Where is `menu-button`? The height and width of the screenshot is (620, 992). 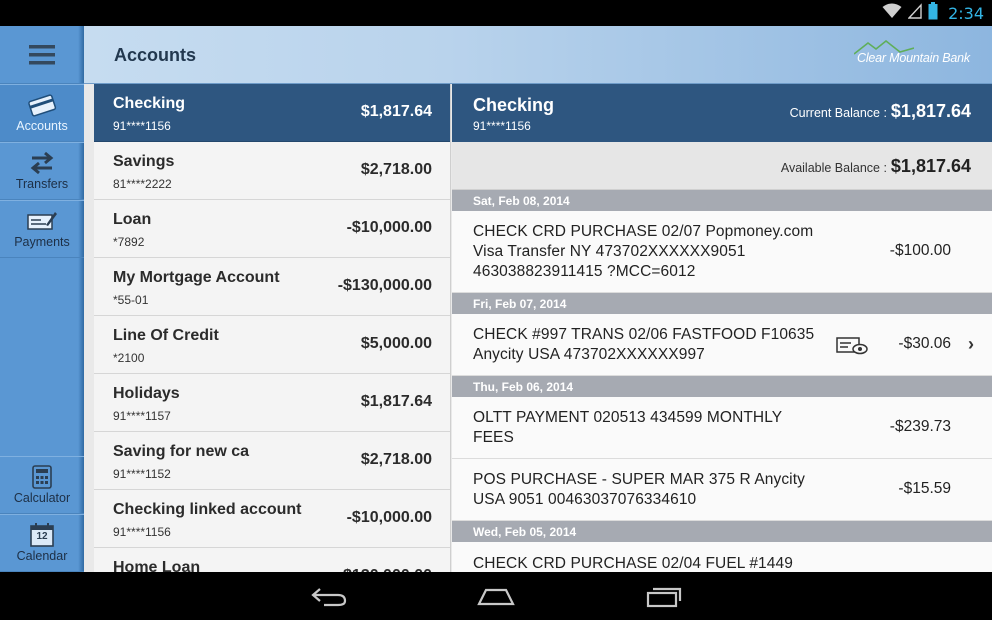 menu-button is located at coordinates (42, 55).